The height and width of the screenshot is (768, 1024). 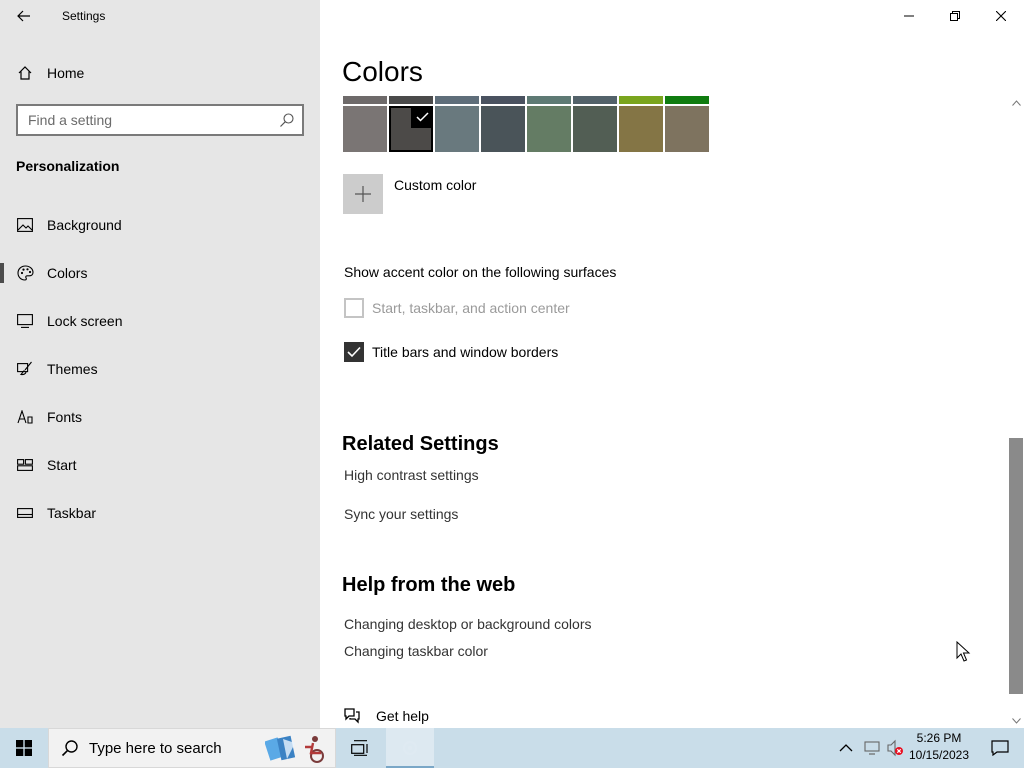 I want to click on scroll-thumb, so click(x=1016, y=566).